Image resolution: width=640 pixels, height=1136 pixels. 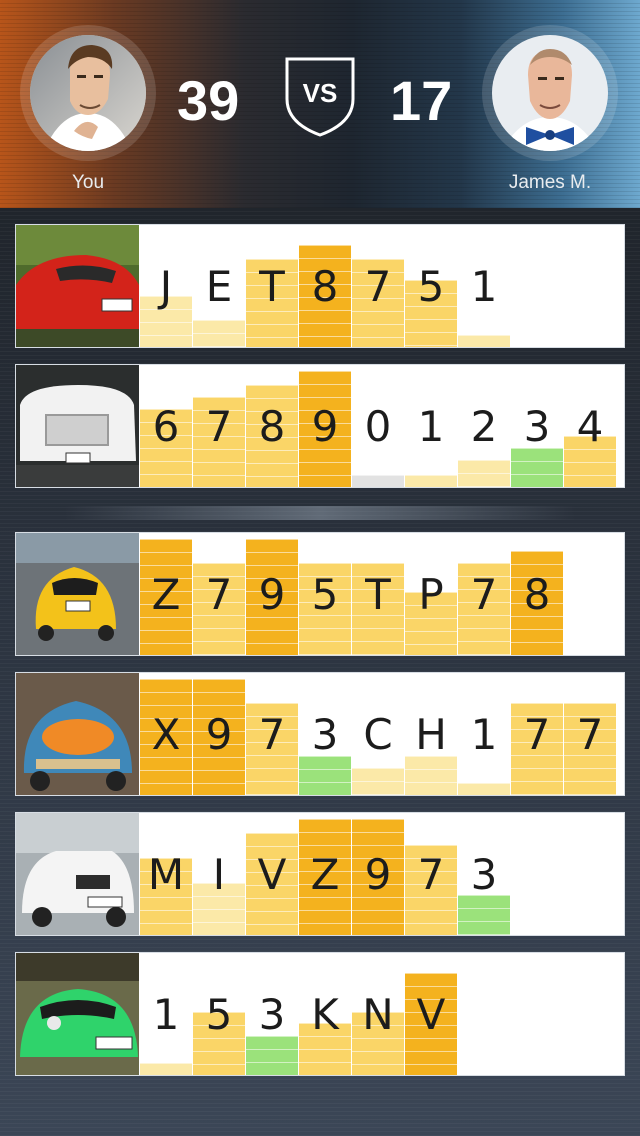 I want to click on plate-char-cell: 0, so click(x=378, y=426).